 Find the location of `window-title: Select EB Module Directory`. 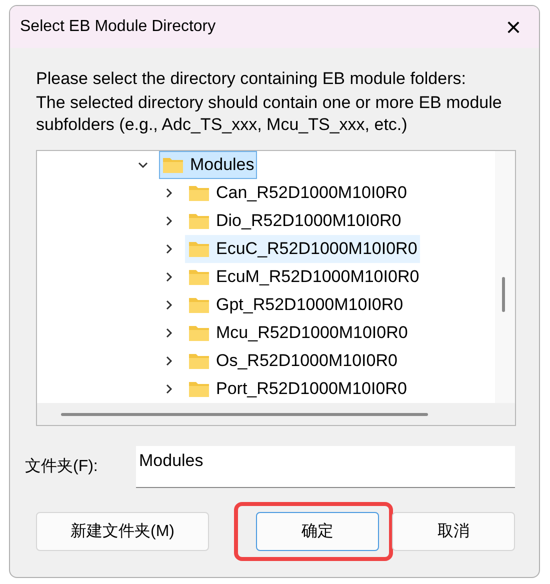

window-title: Select EB Module Directory is located at coordinates (118, 27).